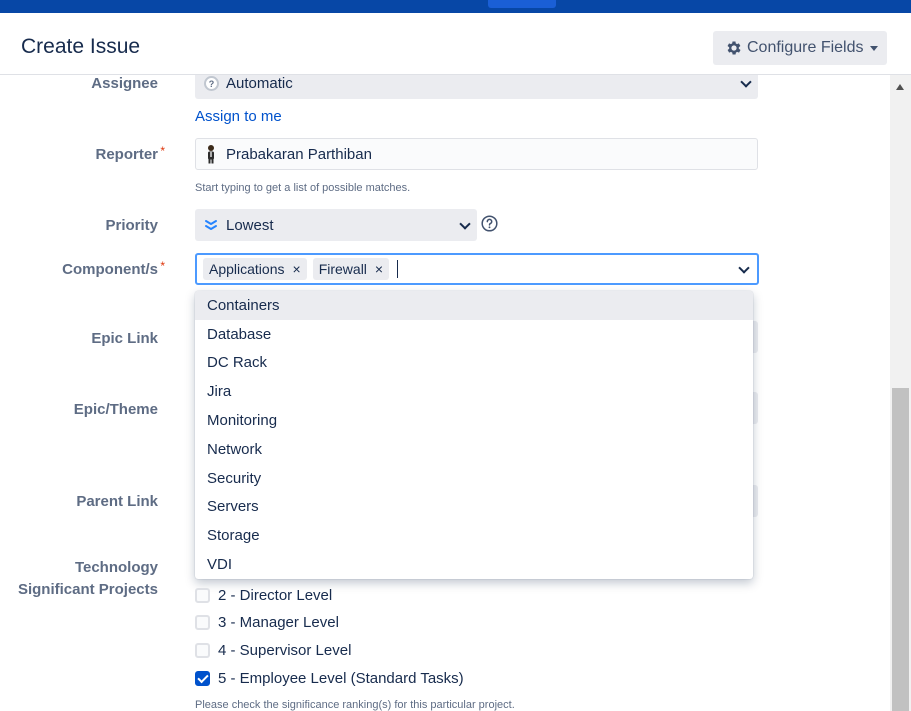 The image size is (911, 711). What do you see at coordinates (336, 225) in the screenshot?
I see `priority-select: Lowest` at bounding box center [336, 225].